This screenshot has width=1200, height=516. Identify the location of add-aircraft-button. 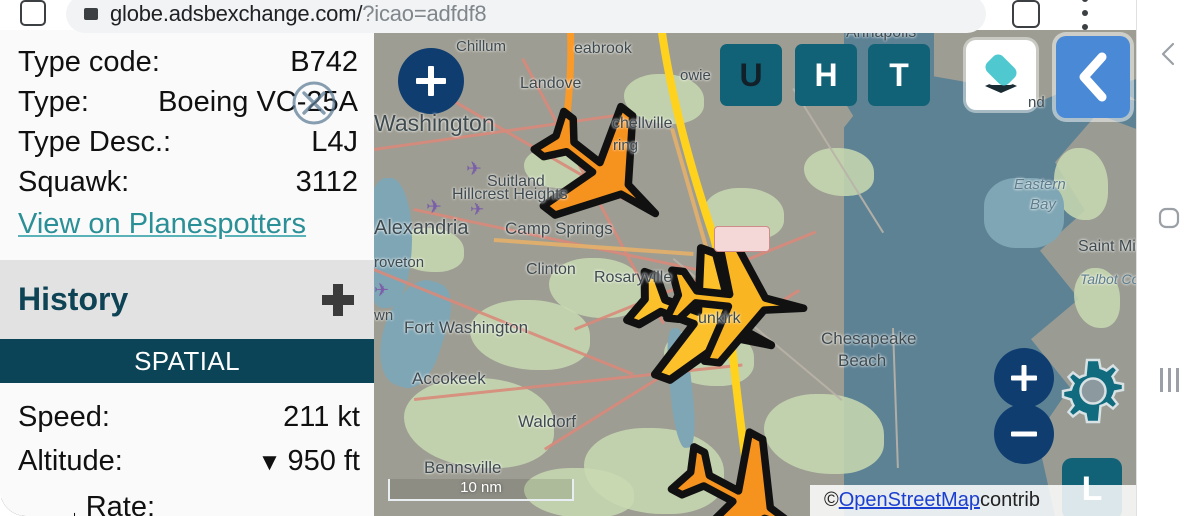
(431, 81).